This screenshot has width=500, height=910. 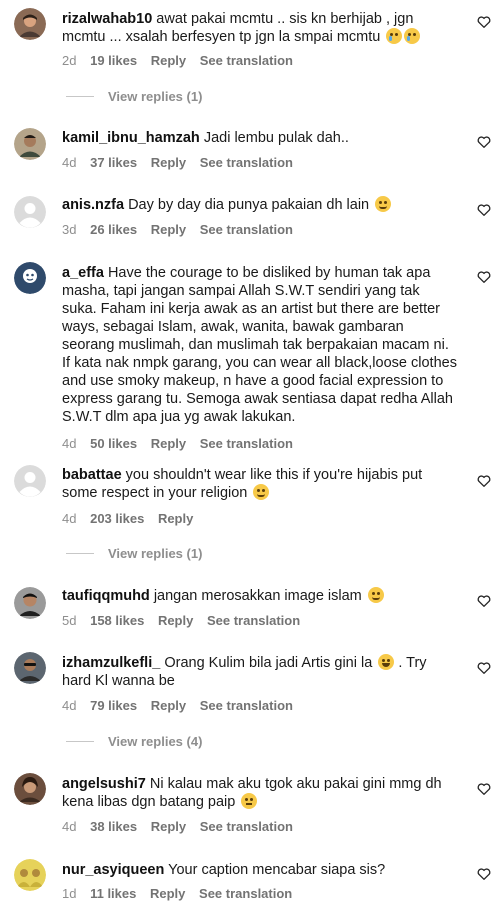 I want to click on comment-username: izhamzulkefli_, so click(x=111, y=663).